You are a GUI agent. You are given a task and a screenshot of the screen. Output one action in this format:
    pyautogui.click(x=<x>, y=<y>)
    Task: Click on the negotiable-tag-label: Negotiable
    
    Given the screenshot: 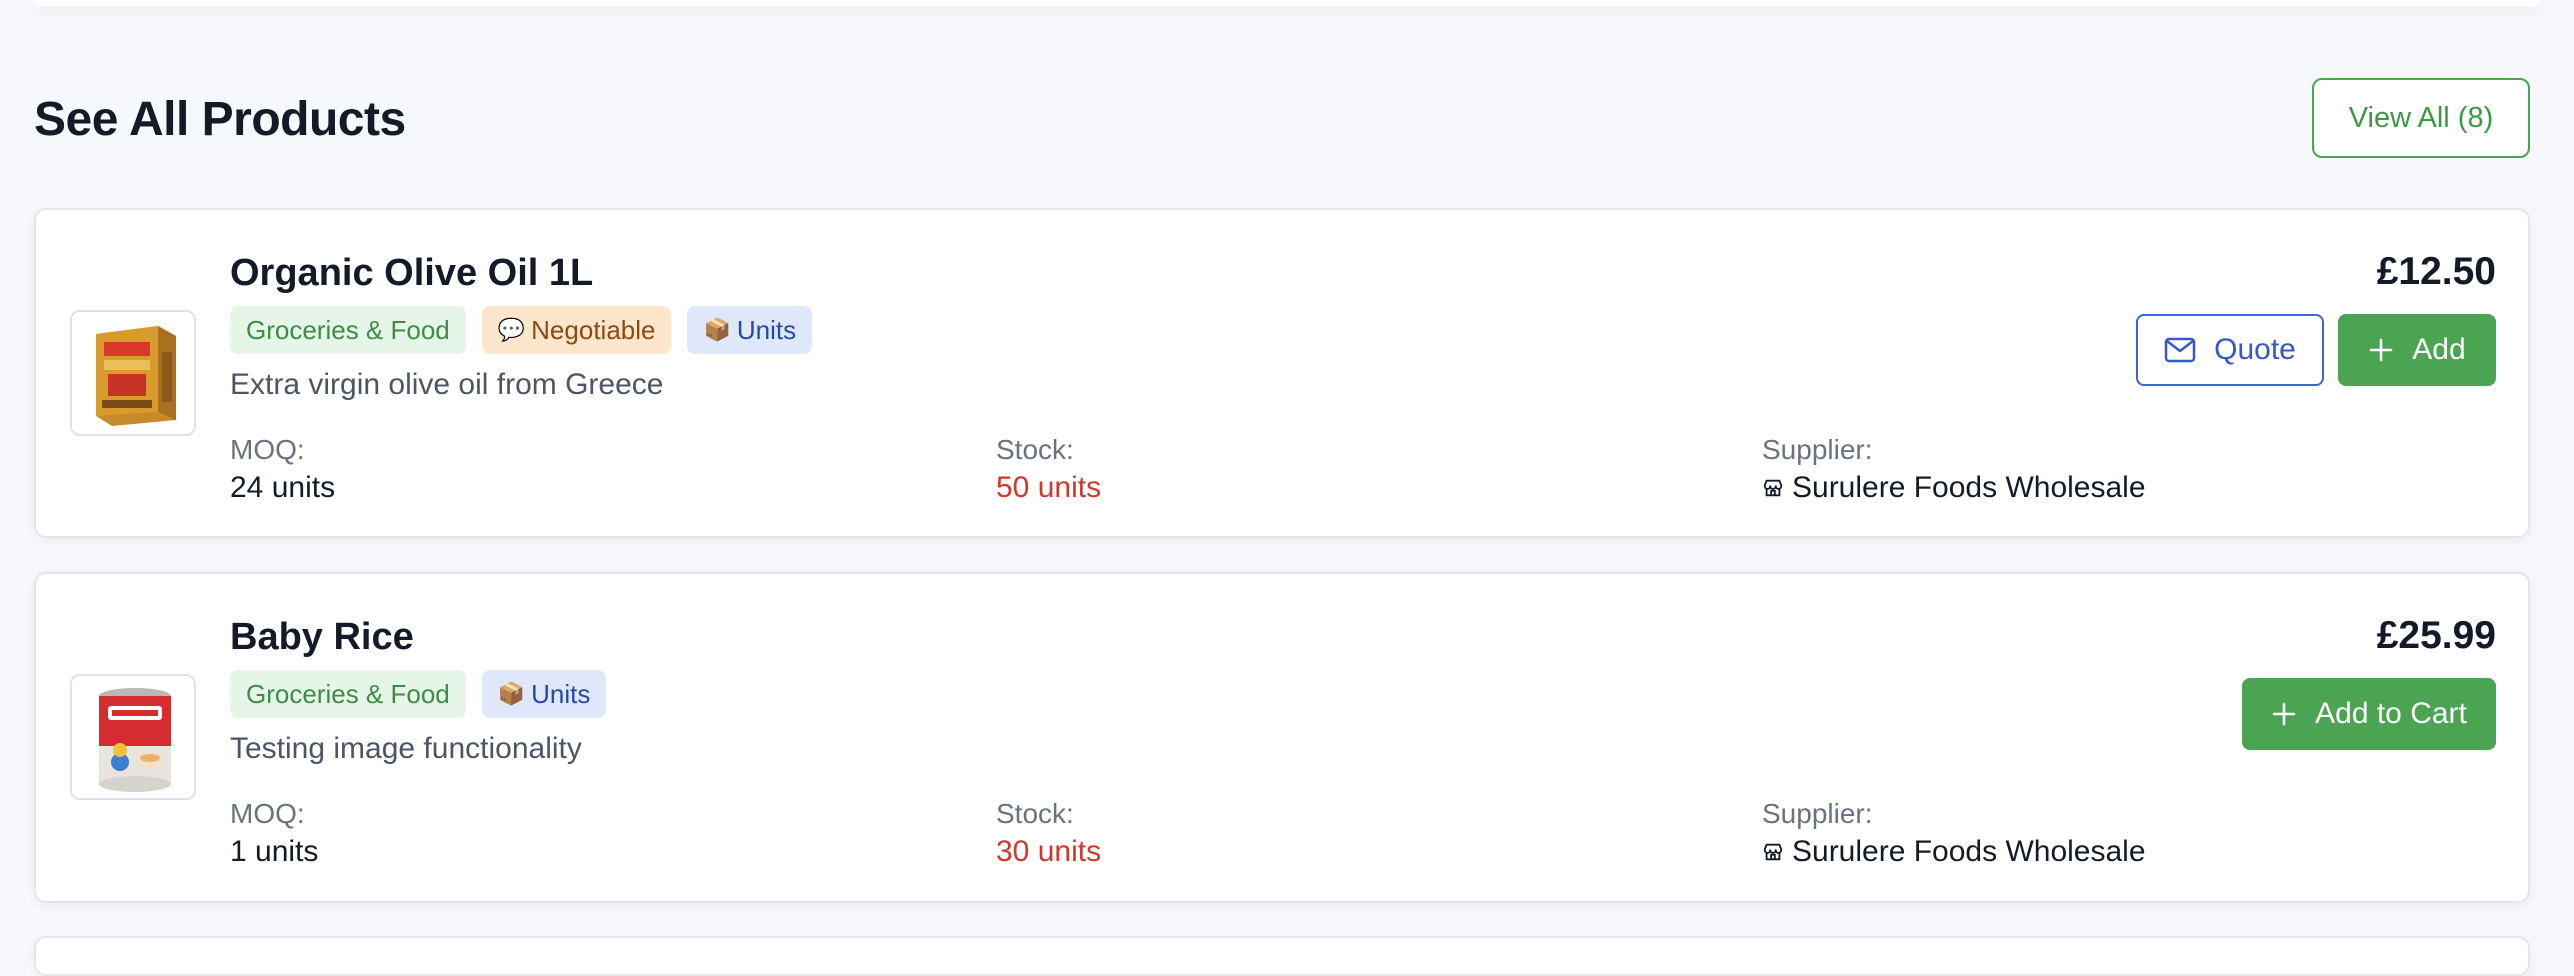 What is the action you would take?
    pyautogui.click(x=593, y=330)
    